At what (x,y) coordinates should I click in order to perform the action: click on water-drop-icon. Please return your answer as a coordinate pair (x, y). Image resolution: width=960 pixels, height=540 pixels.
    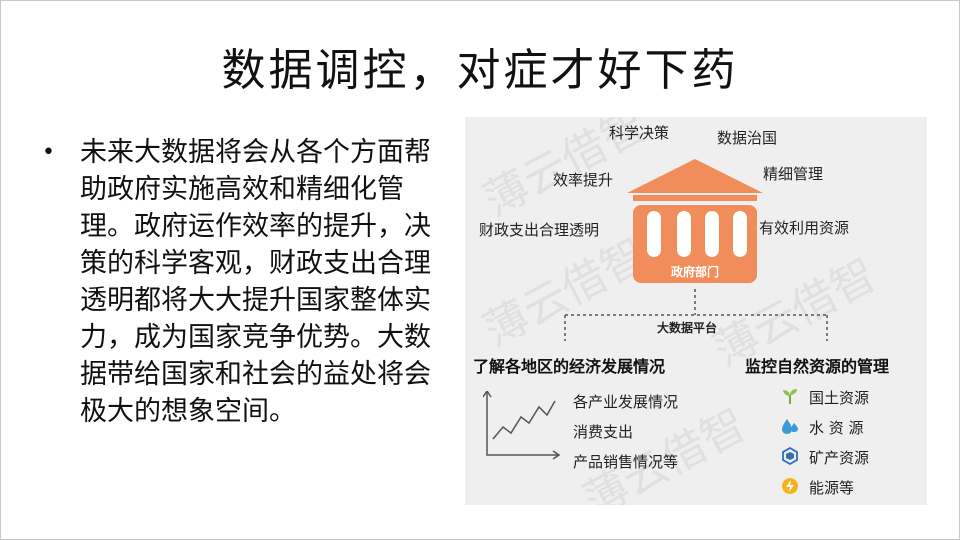
    Looking at the image, I should click on (790, 426).